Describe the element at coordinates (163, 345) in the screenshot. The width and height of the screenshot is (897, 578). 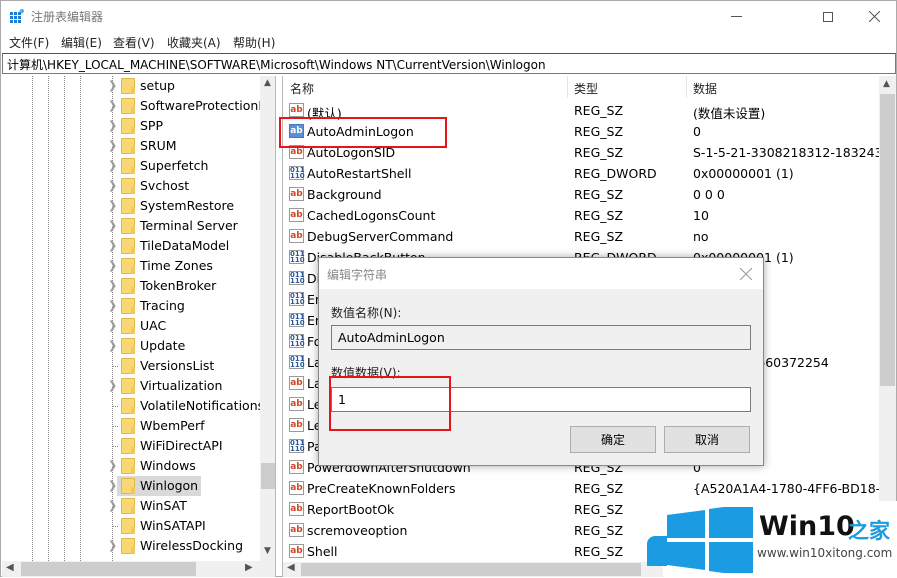
I see `tree-item-label: Update` at that location.